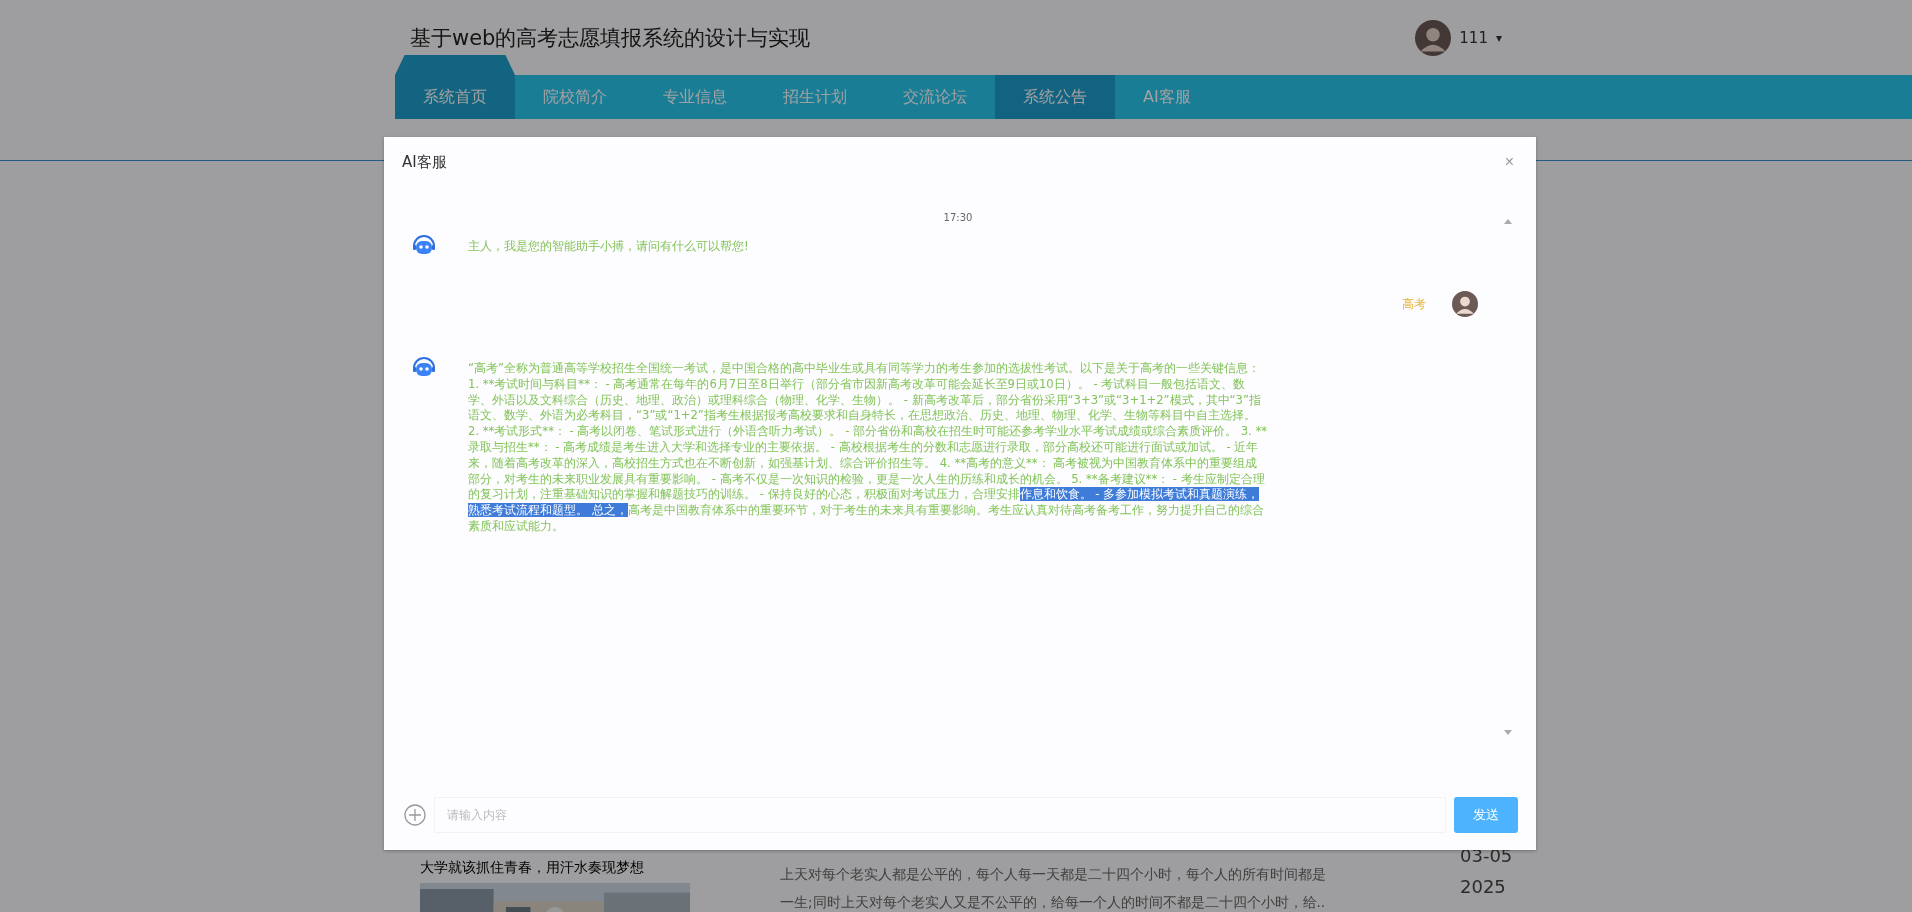  What do you see at coordinates (1498, 37) in the screenshot?
I see `caret-icon: ▾` at bounding box center [1498, 37].